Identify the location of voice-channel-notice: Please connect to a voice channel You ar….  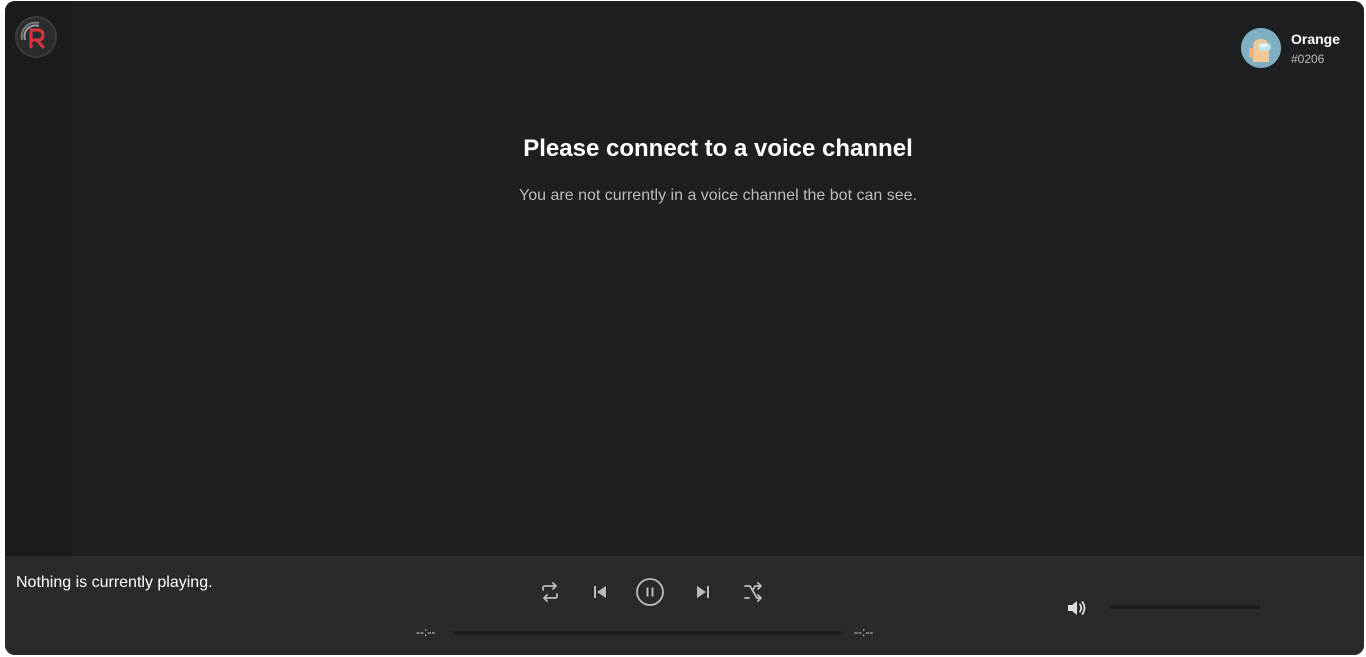
(718, 169).